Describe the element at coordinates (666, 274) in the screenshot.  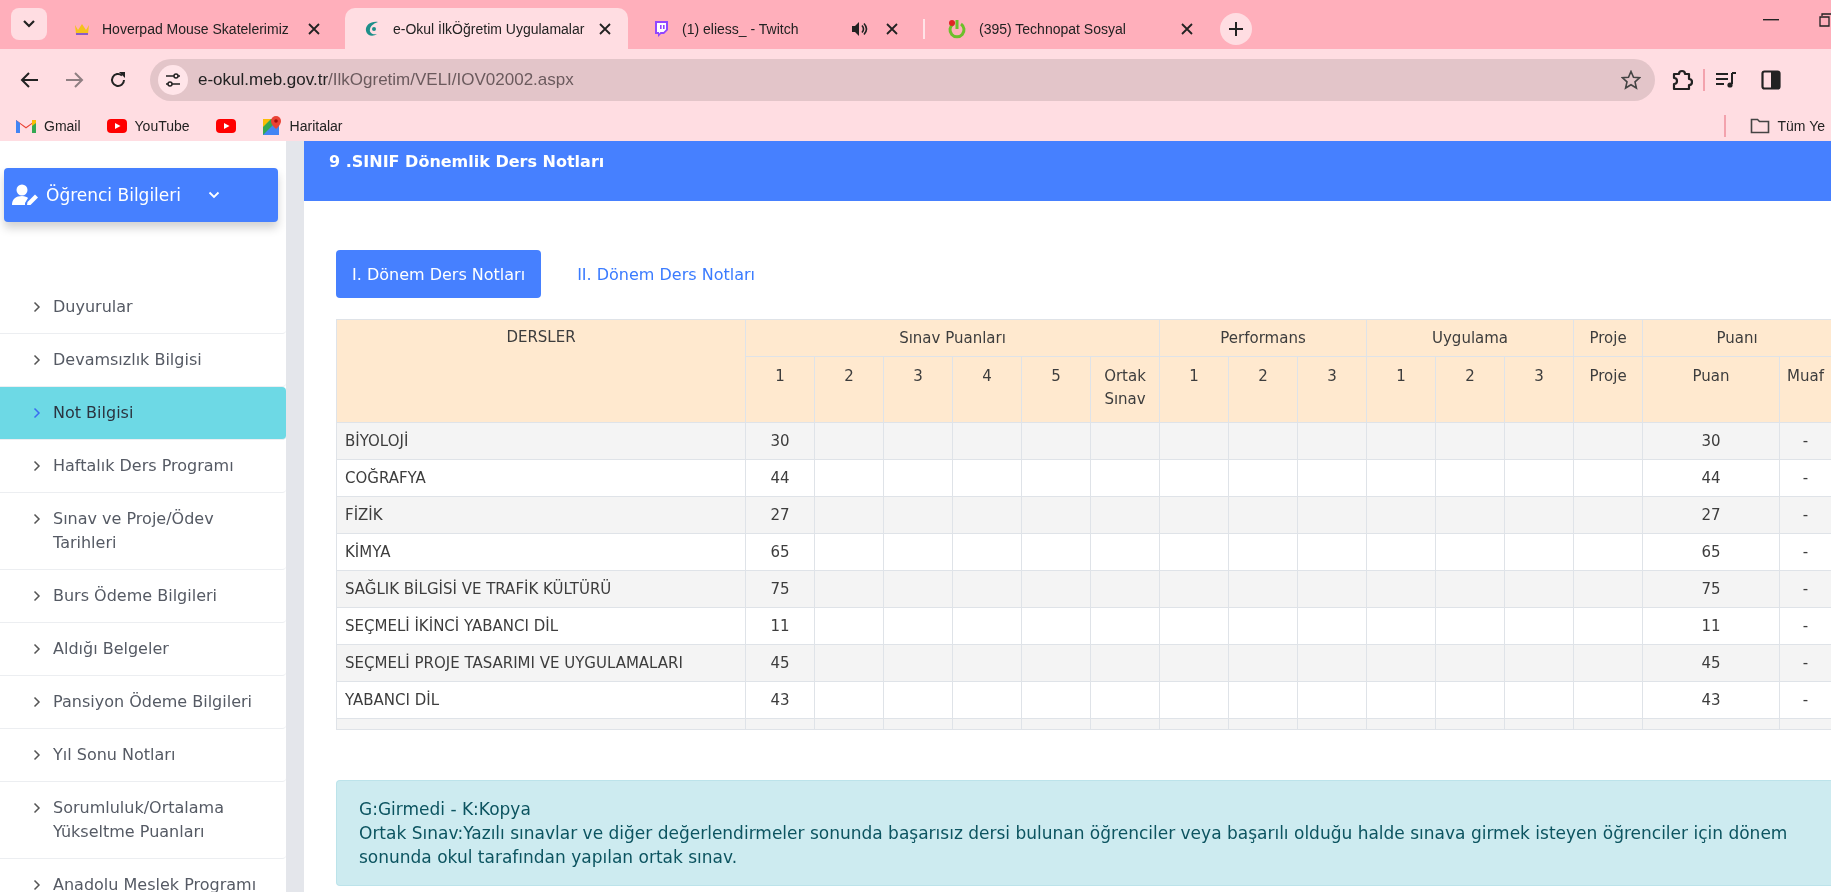
I see `period-tab: II. Dönem Ders Notları` at that location.